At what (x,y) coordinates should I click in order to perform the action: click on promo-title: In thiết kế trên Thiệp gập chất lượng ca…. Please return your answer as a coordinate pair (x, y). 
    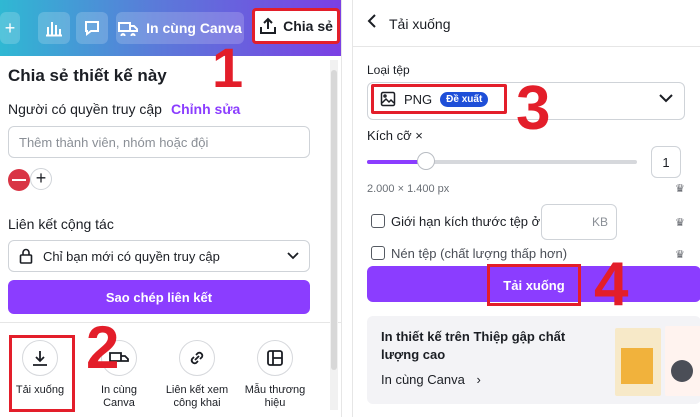
    Looking at the image, I should click on (473, 345).